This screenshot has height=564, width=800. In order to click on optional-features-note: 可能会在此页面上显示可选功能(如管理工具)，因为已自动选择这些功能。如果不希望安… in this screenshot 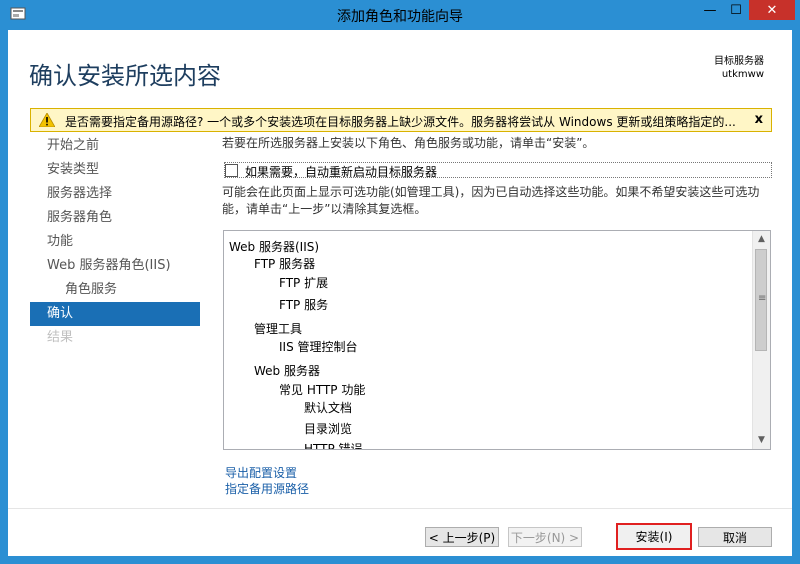, I will do `click(491, 200)`.